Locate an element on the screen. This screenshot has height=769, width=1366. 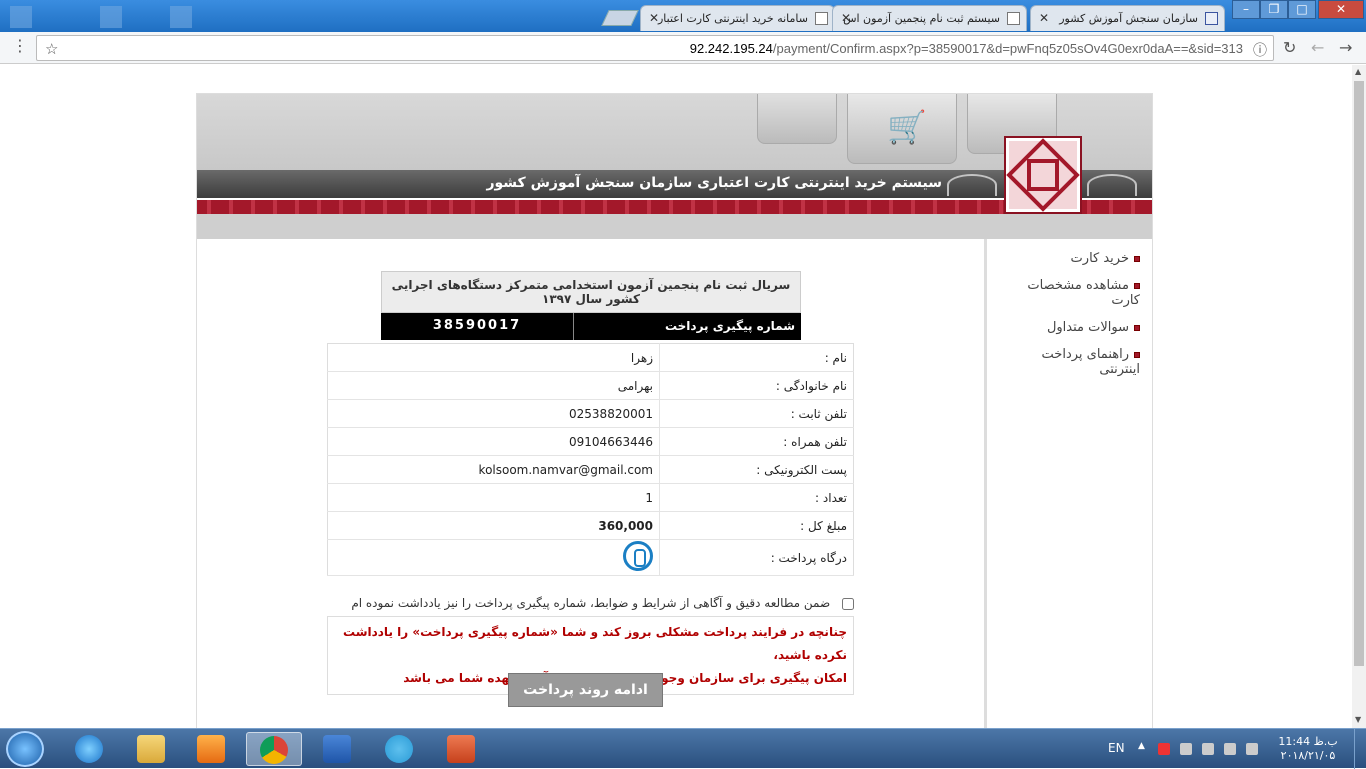
table-row: تلفن همراه :09104663446 is located at coordinates (590, 441).